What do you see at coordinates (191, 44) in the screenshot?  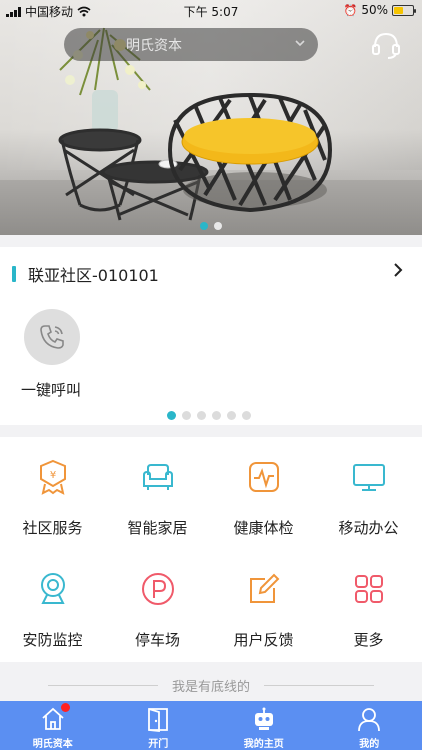 I see `community-selector: 明氏资本` at bounding box center [191, 44].